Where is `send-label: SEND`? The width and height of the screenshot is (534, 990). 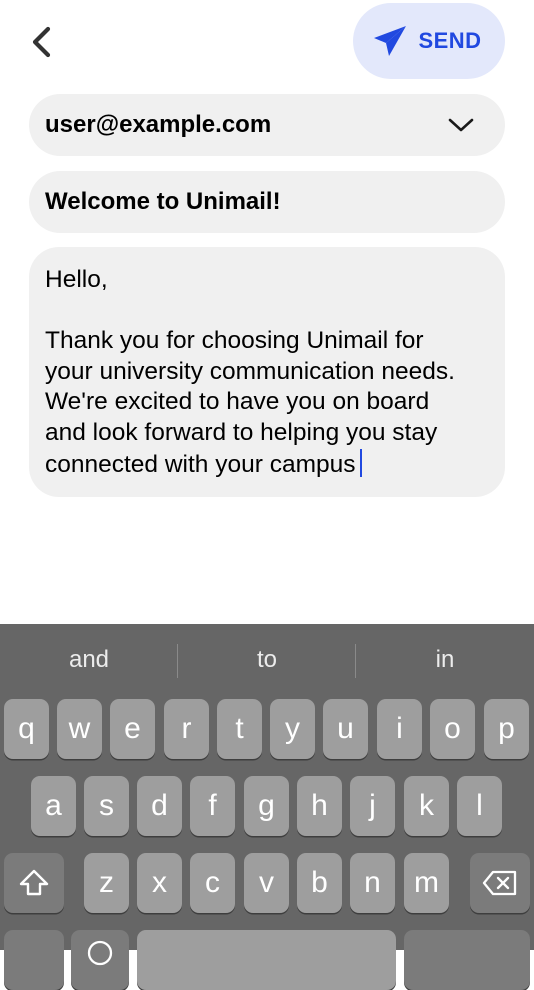
send-label: SEND is located at coordinates (450, 40).